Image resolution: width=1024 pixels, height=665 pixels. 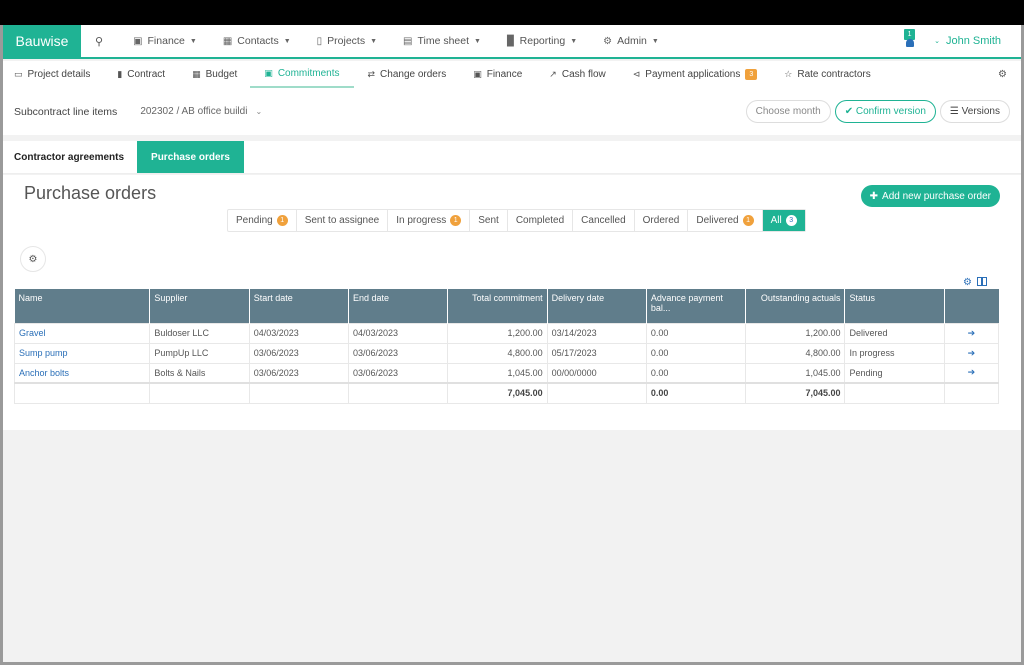 What do you see at coordinates (910, 39) in the screenshot?
I see `notification-bell-icon: 1` at bounding box center [910, 39].